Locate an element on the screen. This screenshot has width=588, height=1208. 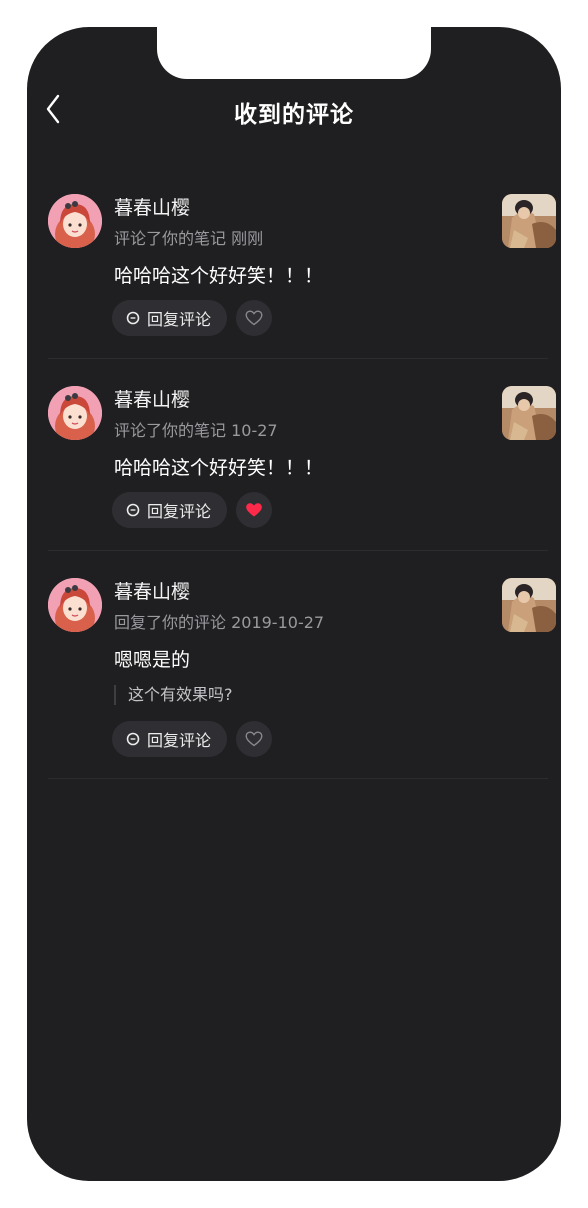
comment-meta: 评论了你的笔记 10-27 is located at coordinates (196, 430).